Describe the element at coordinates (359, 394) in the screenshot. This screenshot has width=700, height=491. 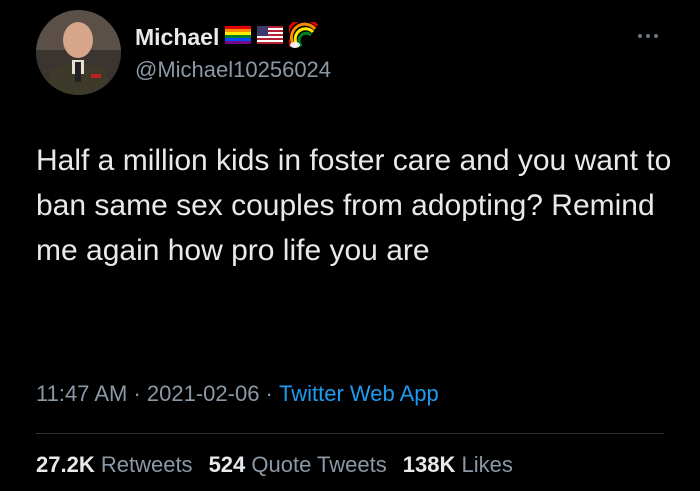
I see `tweet-source-link: Twitter Web App` at that location.